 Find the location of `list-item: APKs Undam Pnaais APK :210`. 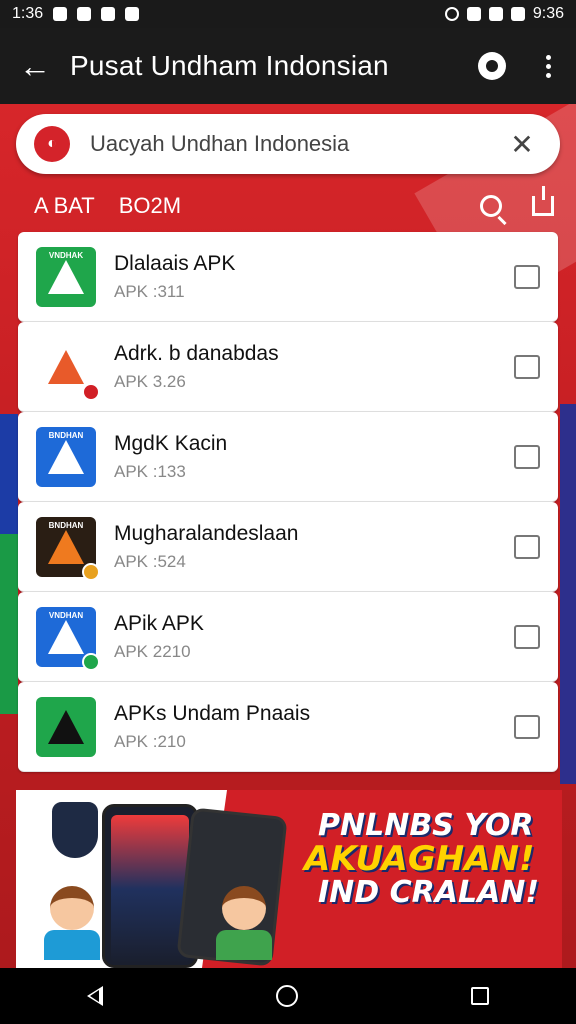

list-item: APKs Undam Pnaais APK :210 is located at coordinates (288, 727).